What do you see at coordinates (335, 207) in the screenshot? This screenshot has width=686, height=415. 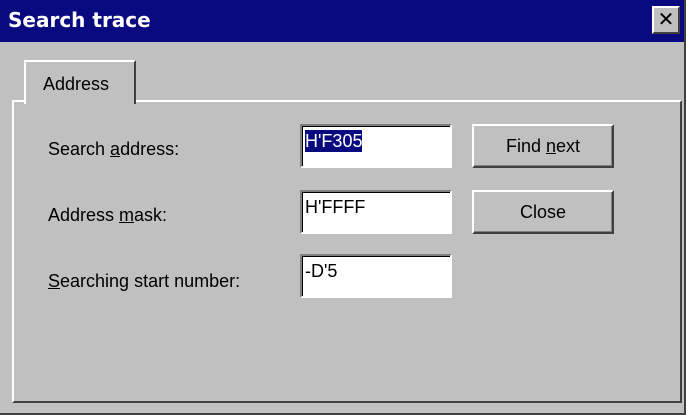 I see `address-mask-value: H'FFFF` at bounding box center [335, 207].